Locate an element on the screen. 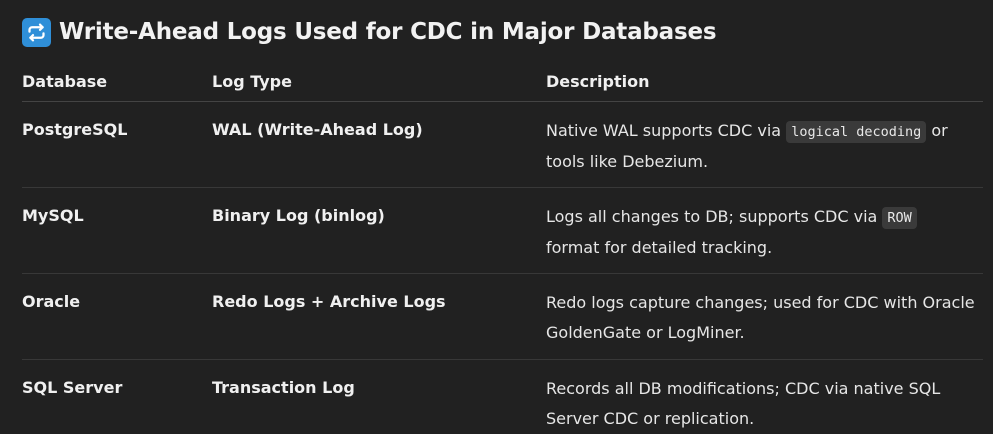  table-header-row: Database Log Type Description is located at coordinates (502, 82).